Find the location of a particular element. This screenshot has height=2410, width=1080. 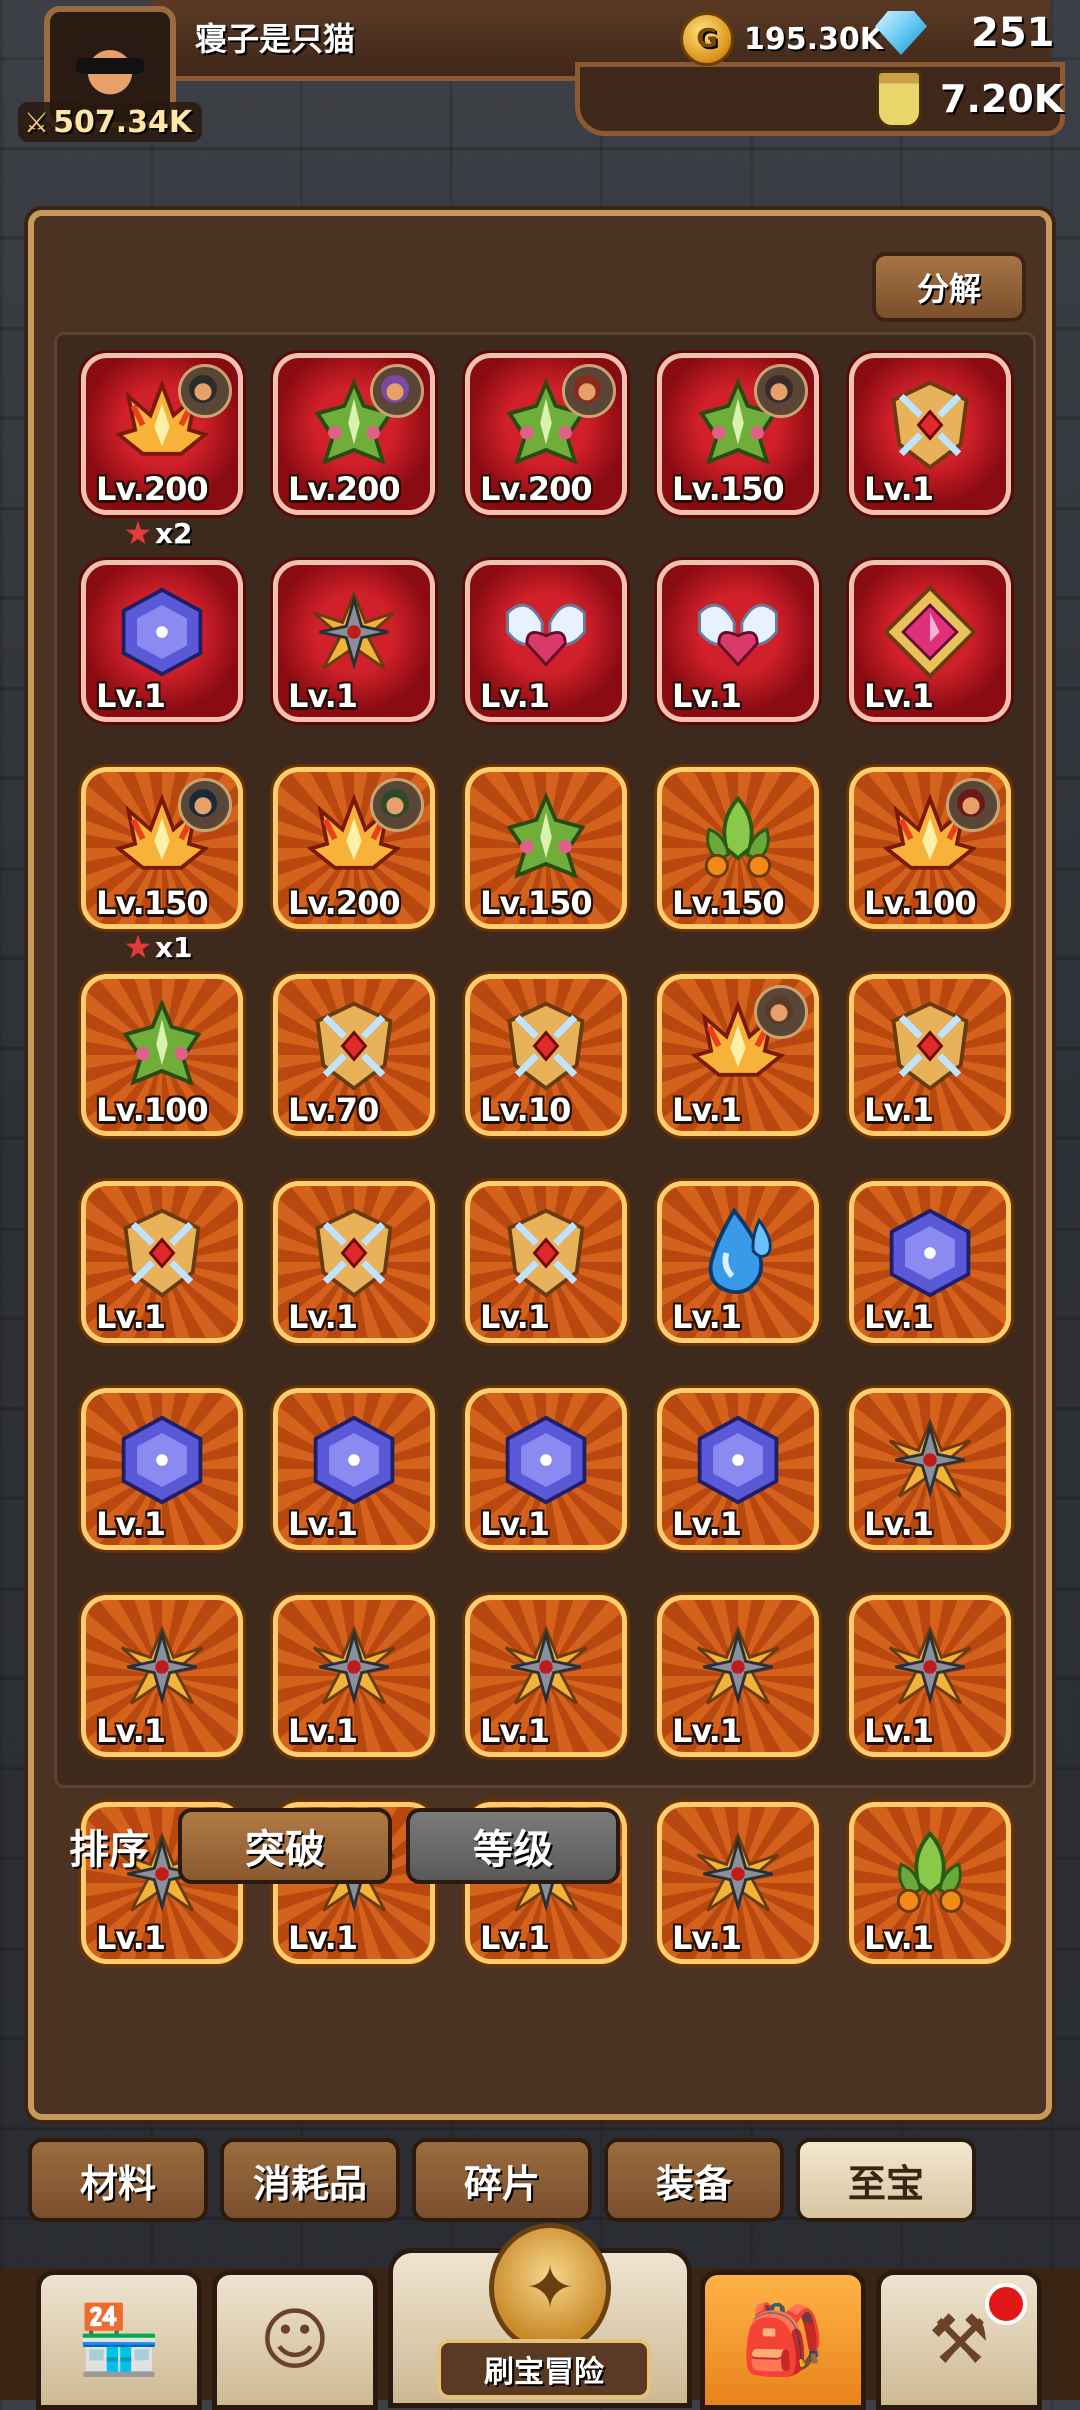

potion-value: 7.20K is located at coordinates (1002, 99).